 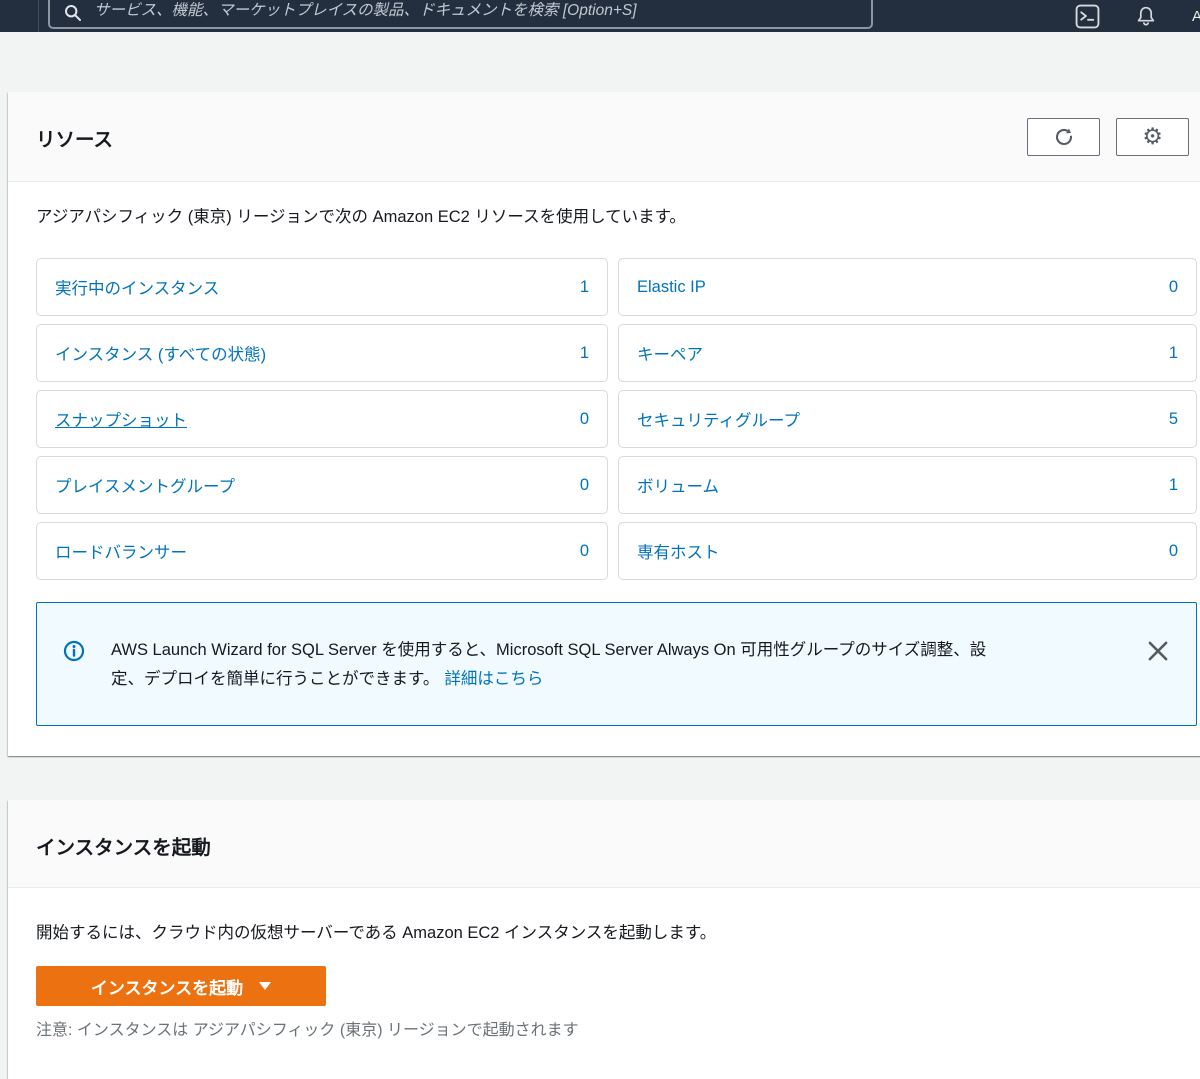 I want to click on resource-link: スナップショット, so click(x=121, y=419).